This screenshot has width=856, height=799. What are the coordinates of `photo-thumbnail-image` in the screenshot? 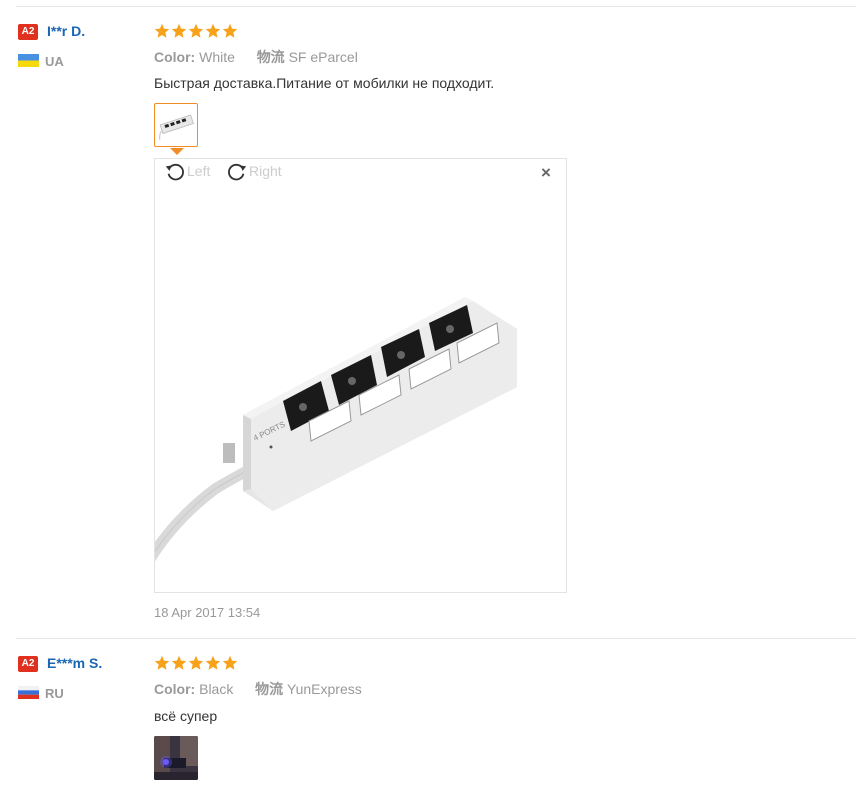 It's located at (176, 758).